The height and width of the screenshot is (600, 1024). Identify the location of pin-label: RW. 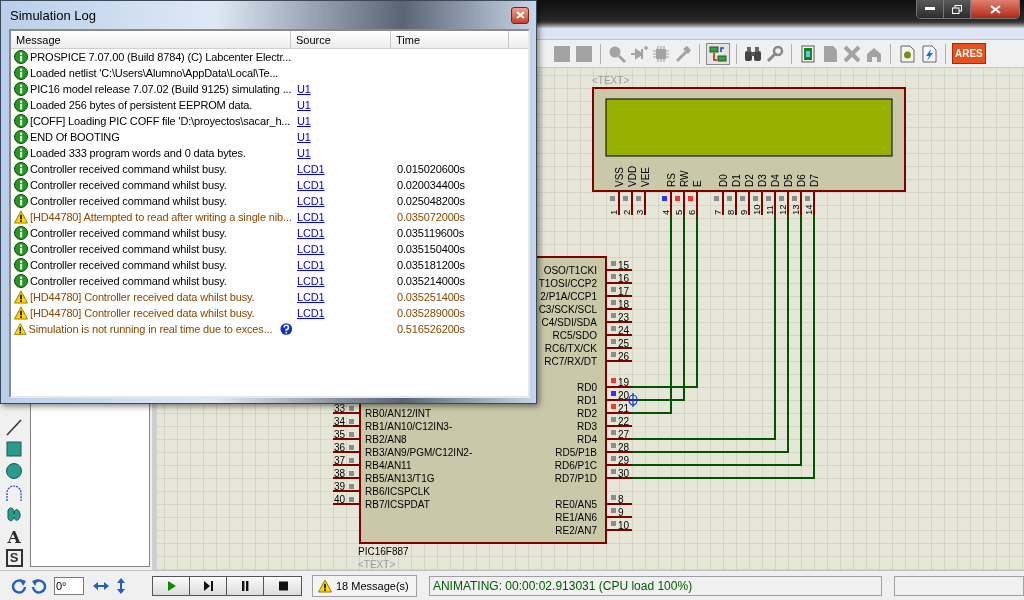
(684, 178).